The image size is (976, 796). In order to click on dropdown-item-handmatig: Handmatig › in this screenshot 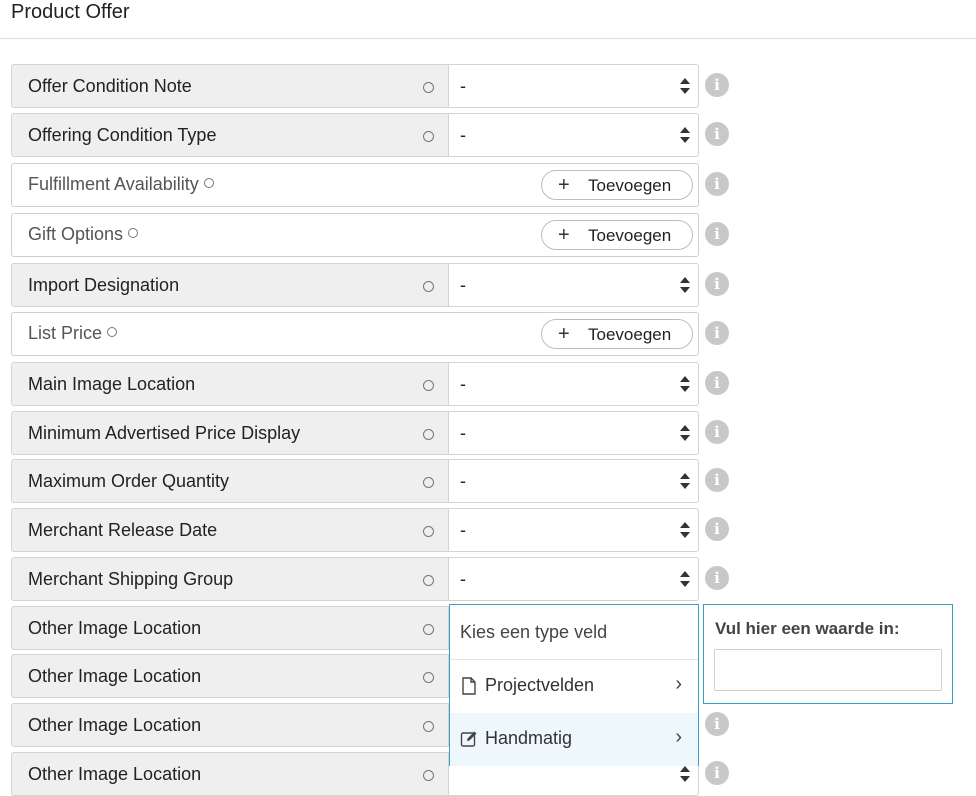, I will do `click(574, 739)`.